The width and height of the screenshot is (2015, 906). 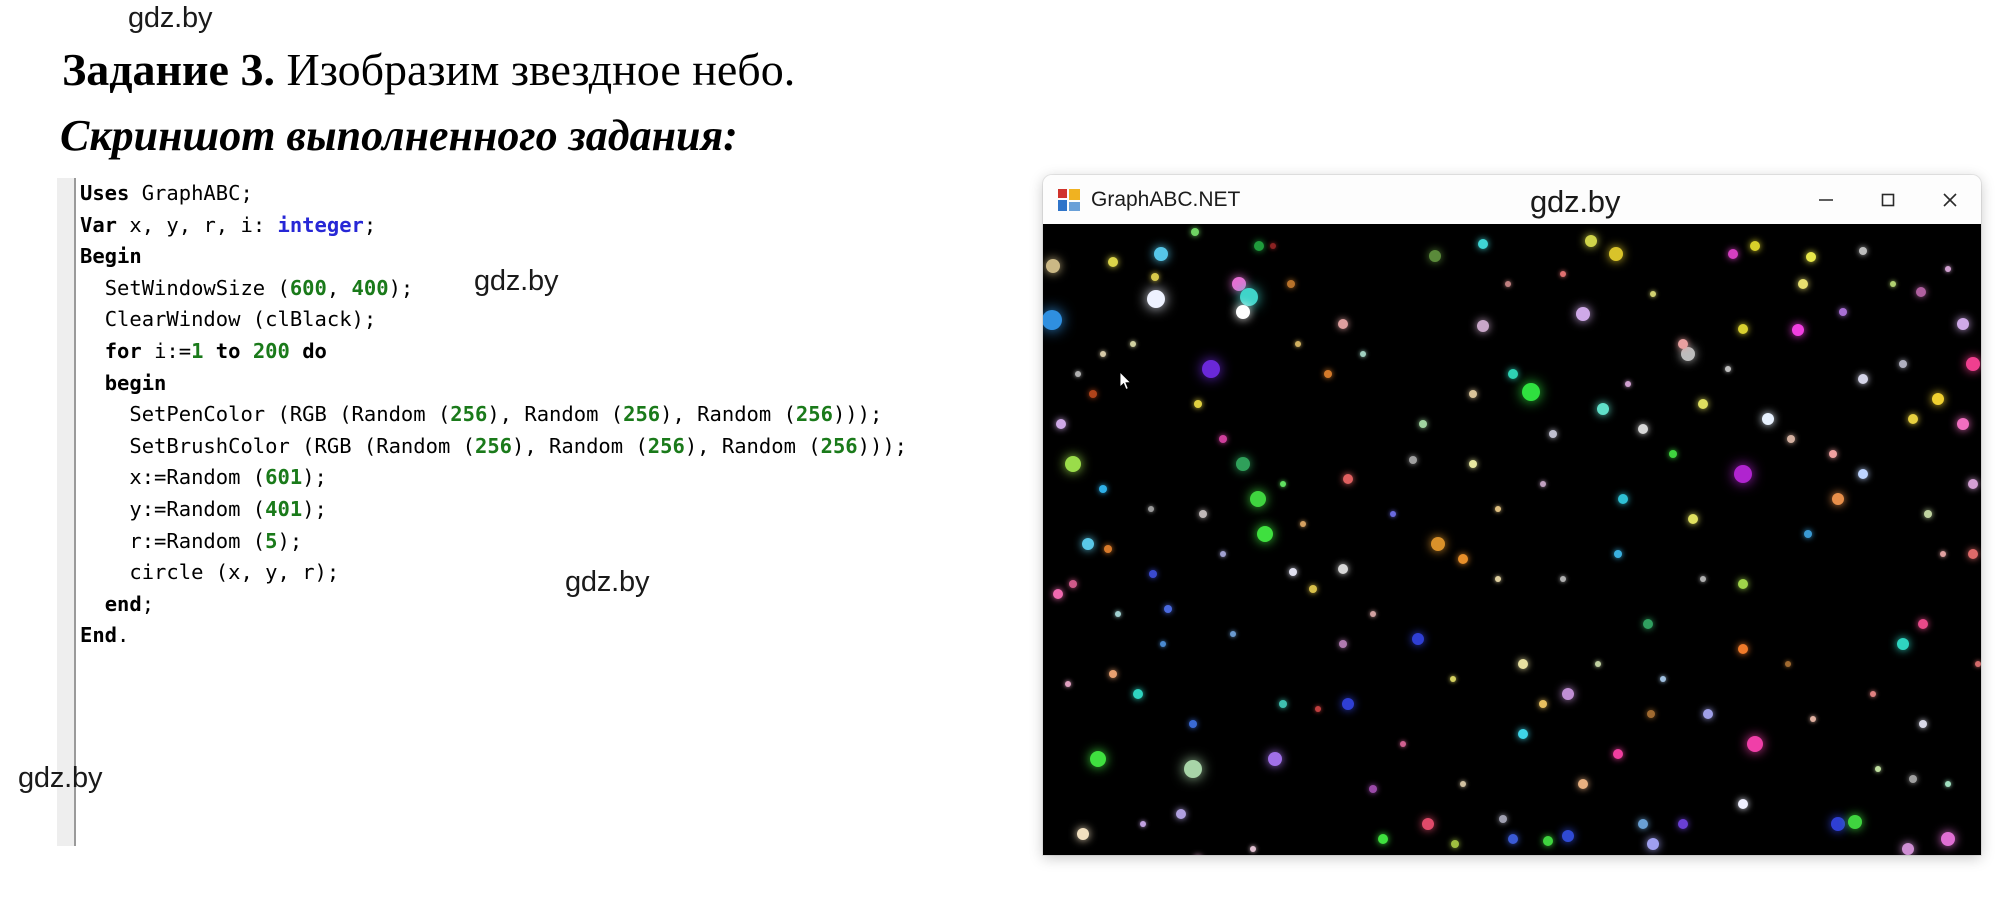 What do you see at coordinates (75, 512) in the screenshot?
I see `code-gutter-divider` at bounding box center [75, 512].